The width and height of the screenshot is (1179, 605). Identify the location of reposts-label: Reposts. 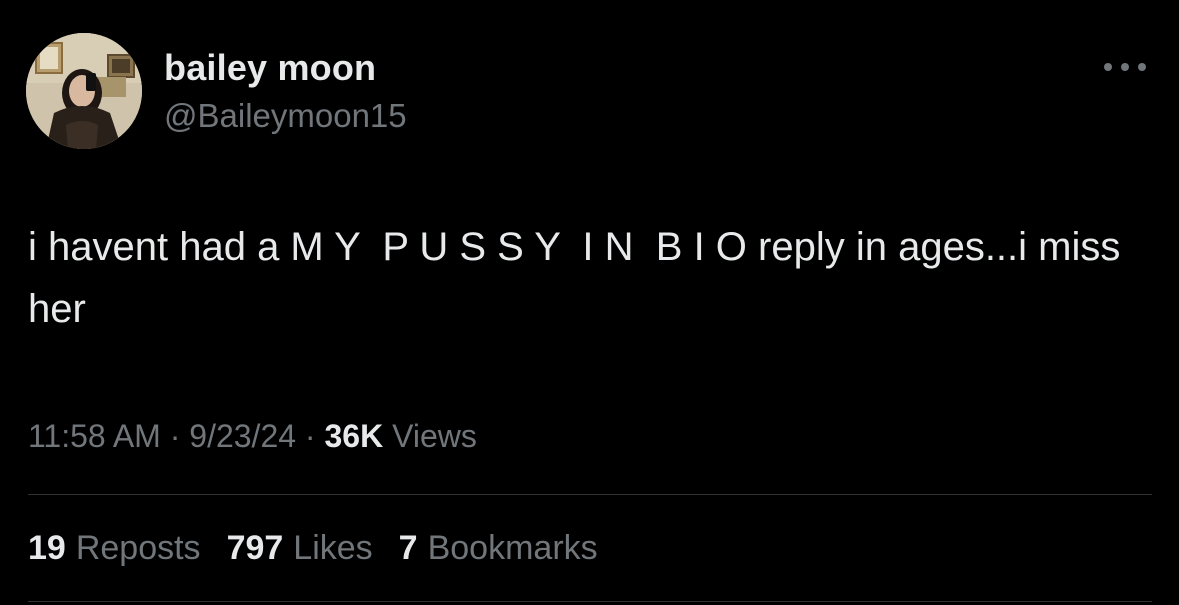
(138, 548).